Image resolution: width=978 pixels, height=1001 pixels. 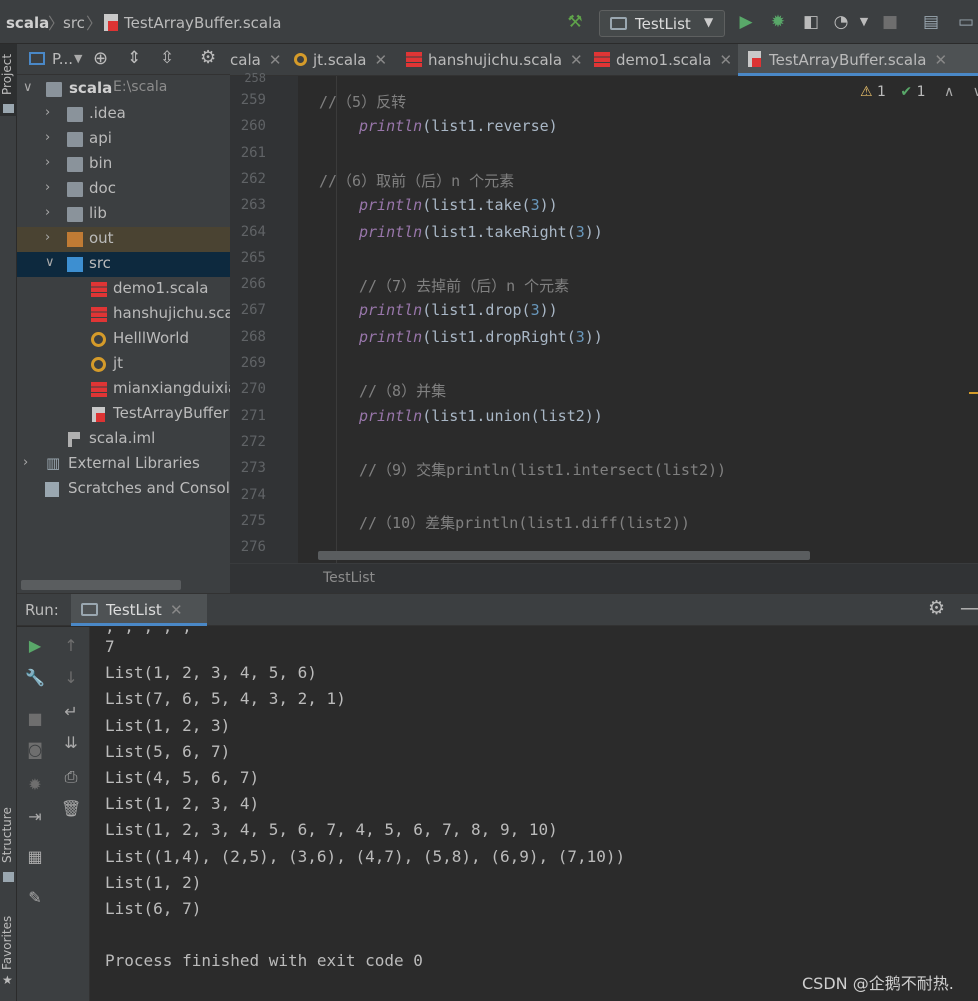 I want to click on breadcrumb-folder: src, so click(x=74, y=23).